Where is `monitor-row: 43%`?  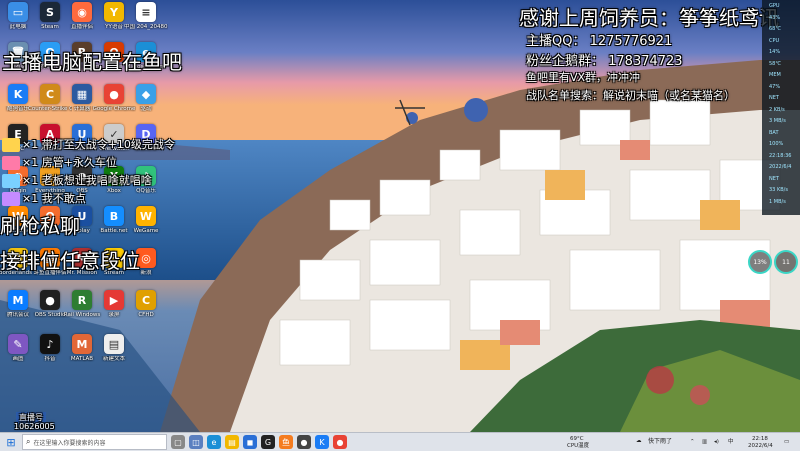
monitor-row: 43% is located at coordinates (775, 17).